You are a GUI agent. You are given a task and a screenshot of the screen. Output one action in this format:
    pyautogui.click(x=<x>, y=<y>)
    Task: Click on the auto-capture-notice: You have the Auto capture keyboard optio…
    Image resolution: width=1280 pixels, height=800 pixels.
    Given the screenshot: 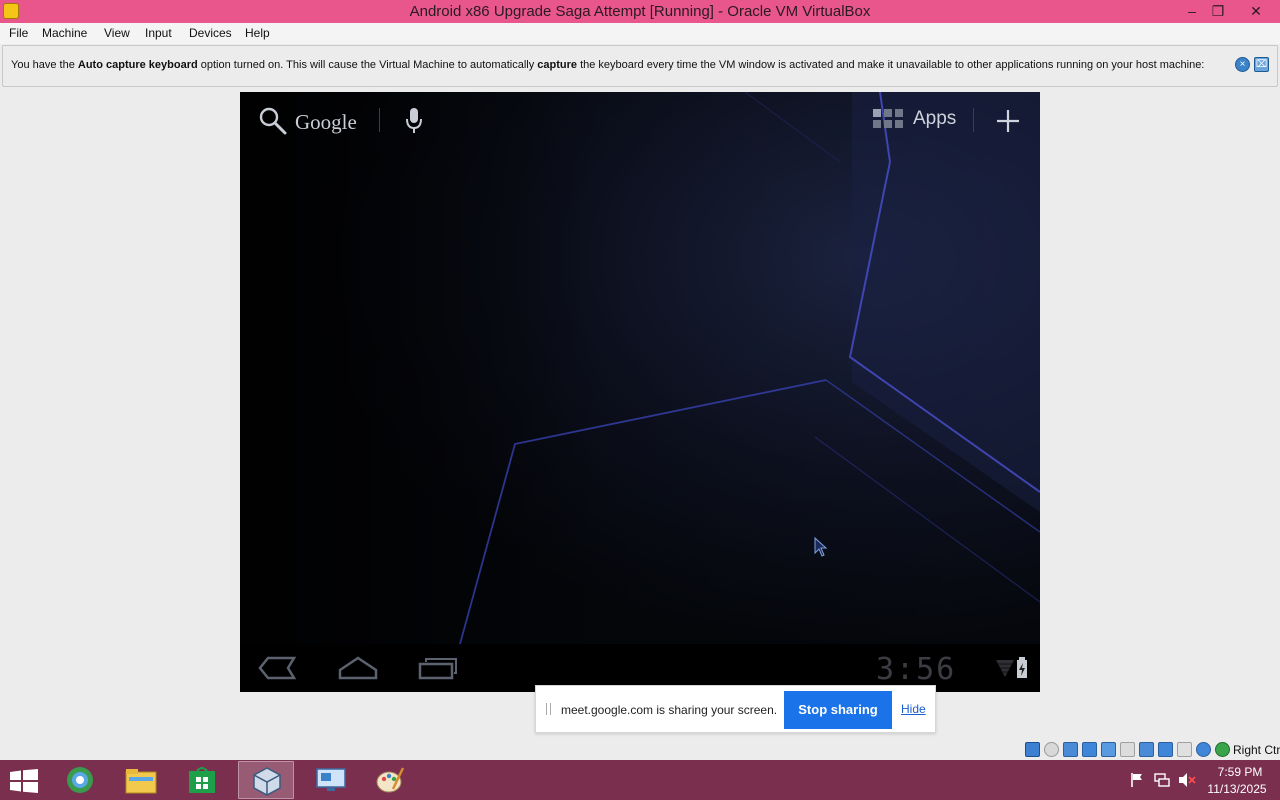 What is the action you would take?
    pyautogui.click(x=640, y=66)
    